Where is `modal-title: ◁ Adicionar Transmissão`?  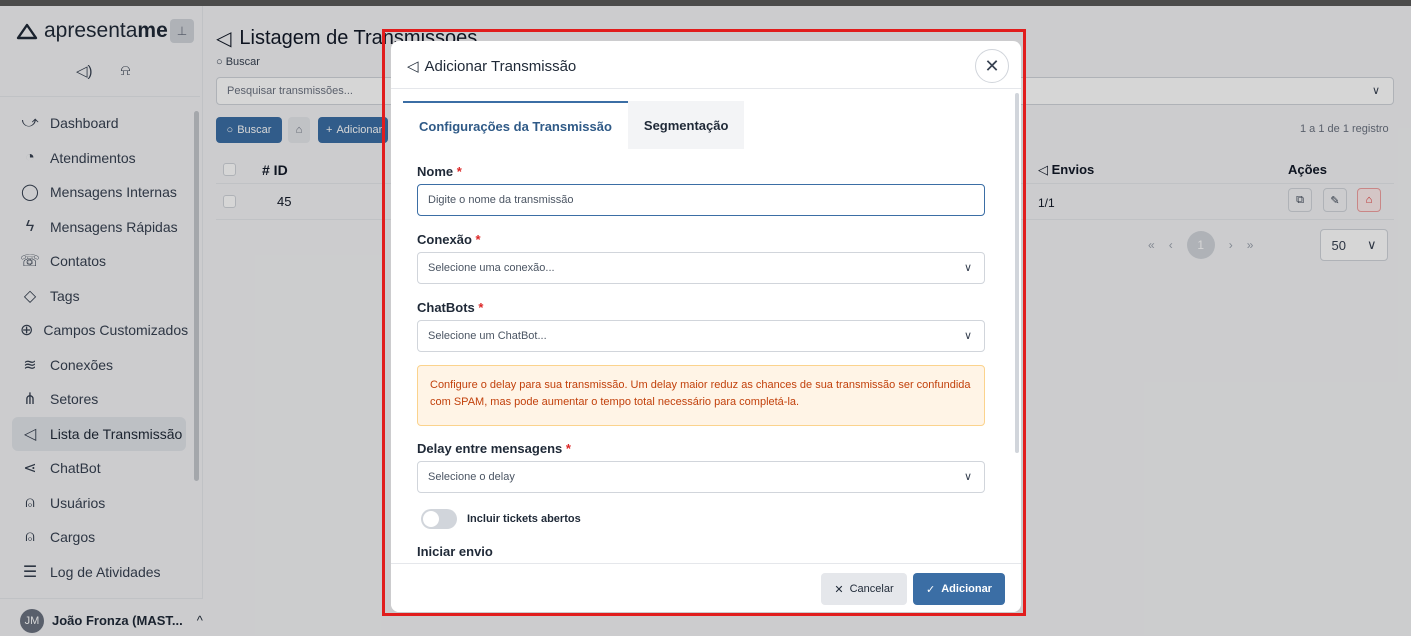 modal-title: ◁ Adicionar Transmissão is located at coordinates (492, 66).